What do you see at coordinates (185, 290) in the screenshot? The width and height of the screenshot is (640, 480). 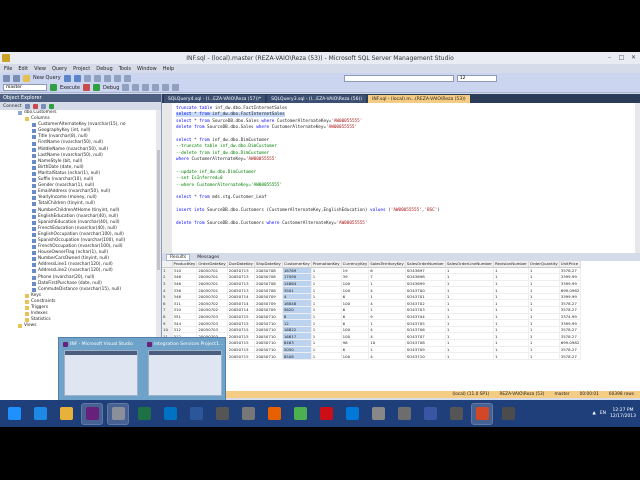 I see `table-cell: 336` at bounding box center [185, 290].